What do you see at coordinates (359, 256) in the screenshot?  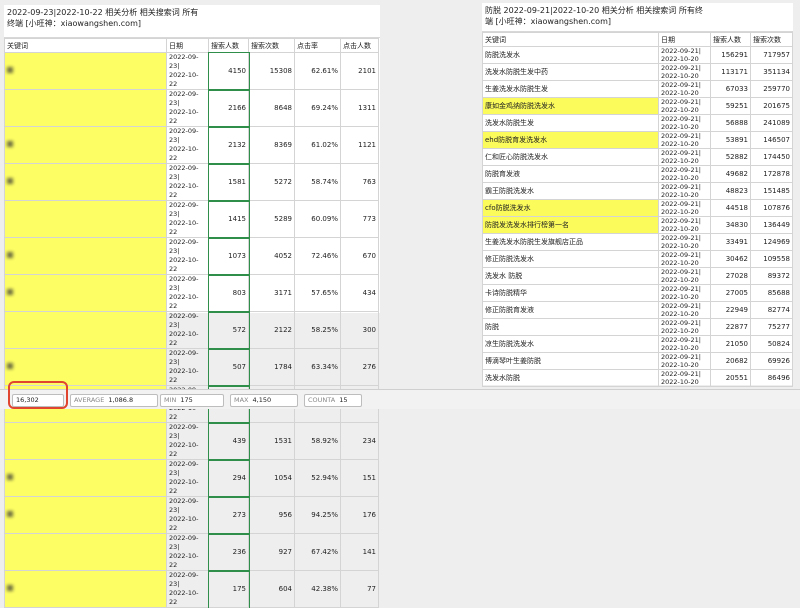 I see `clicks-cell: 670` at bounding box center [359, 256].